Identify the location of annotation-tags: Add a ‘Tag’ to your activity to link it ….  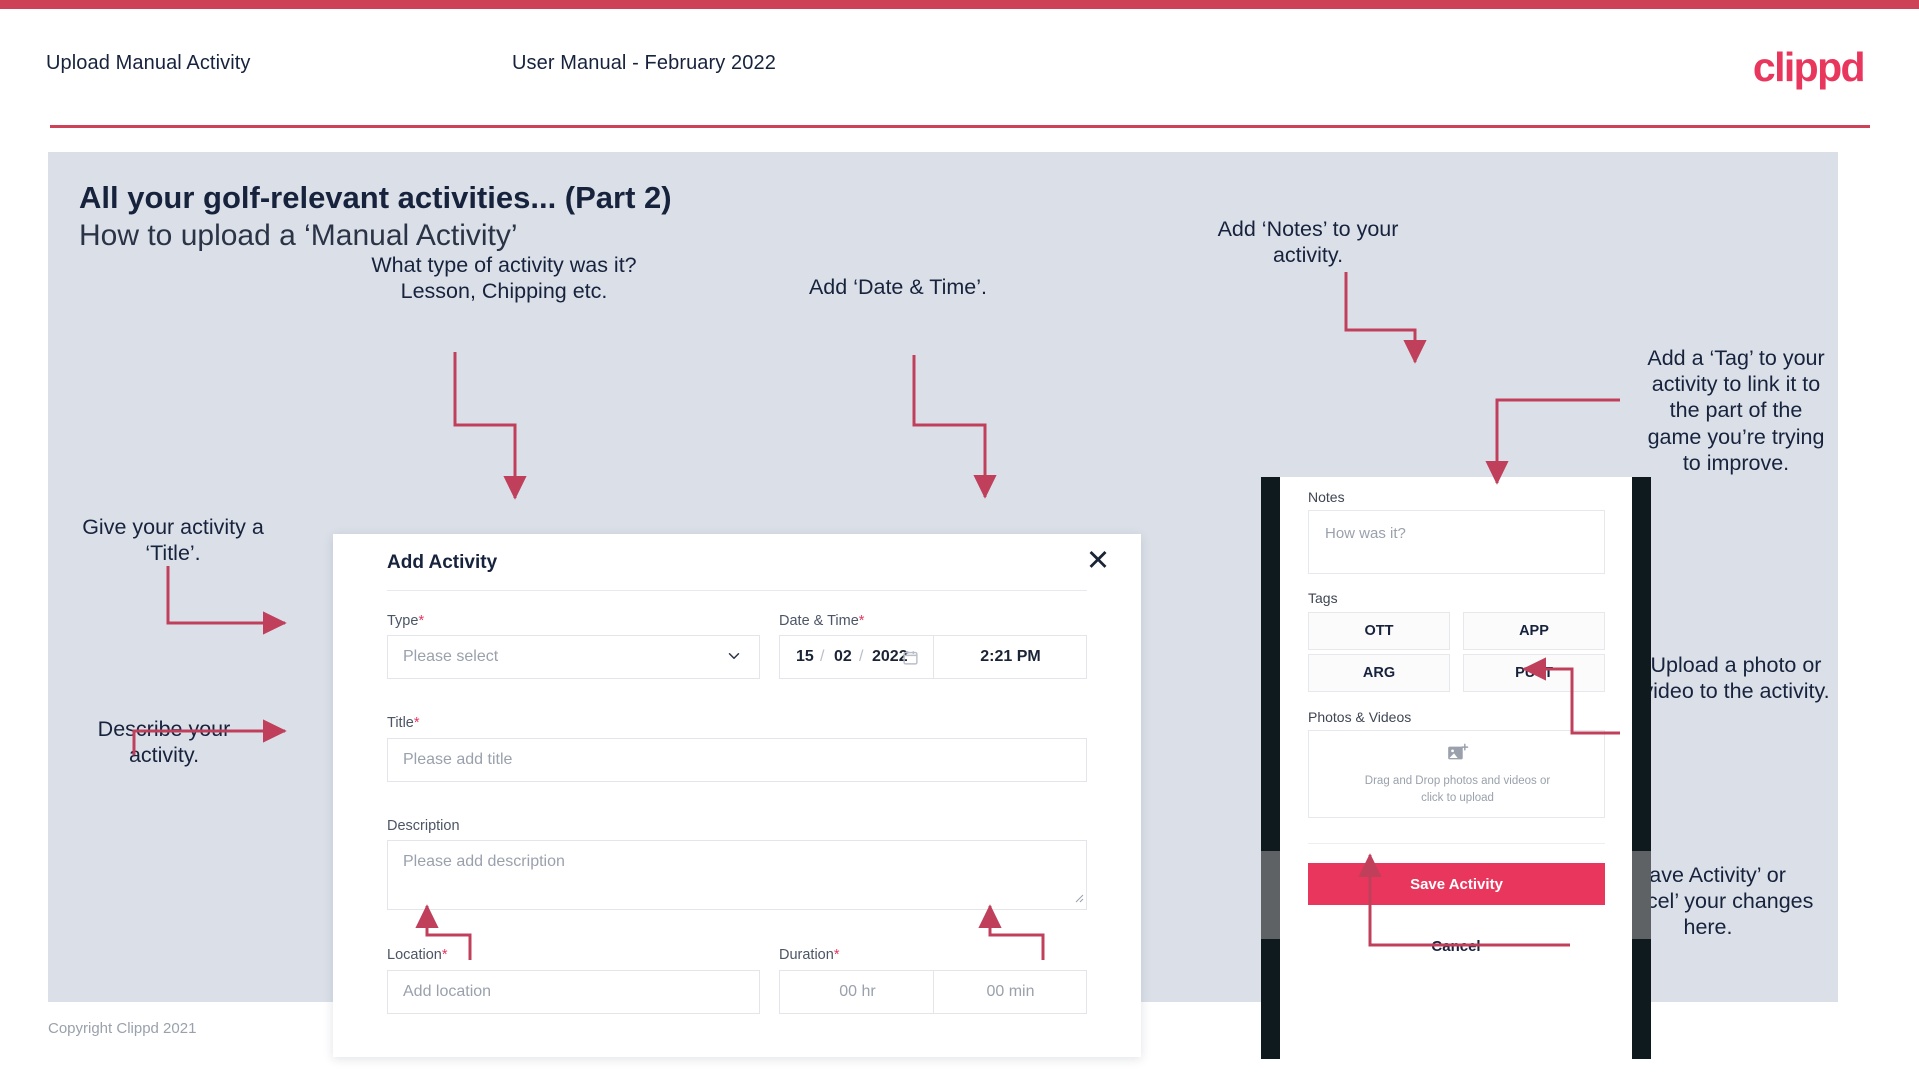
(1736, 410).